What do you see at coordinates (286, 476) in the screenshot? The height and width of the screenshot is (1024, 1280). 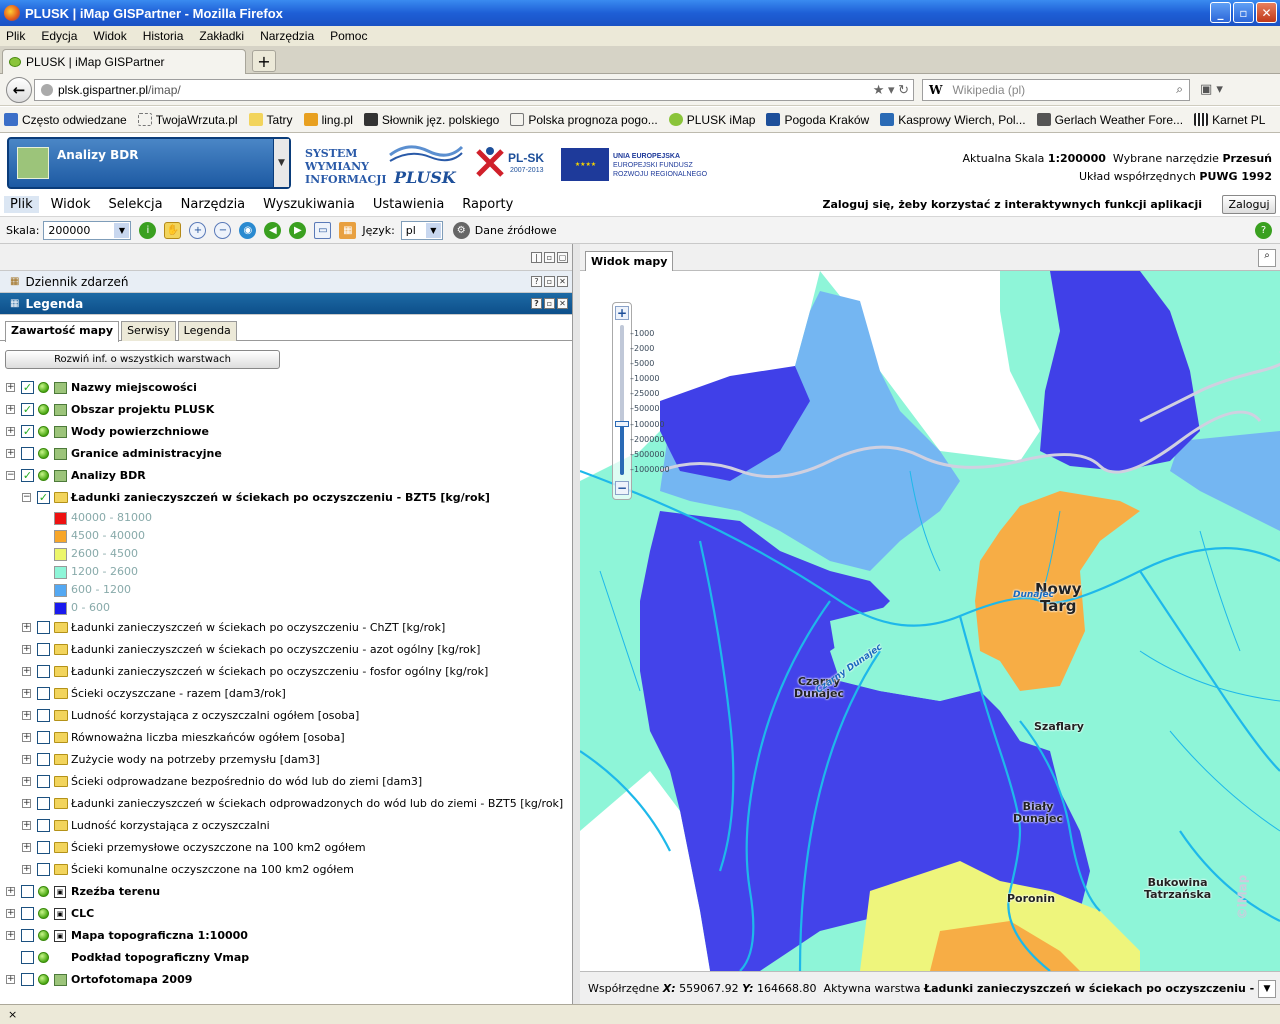 I see `layer-row: − ✓ Analizy BDR` at bounding box center [286, 476].